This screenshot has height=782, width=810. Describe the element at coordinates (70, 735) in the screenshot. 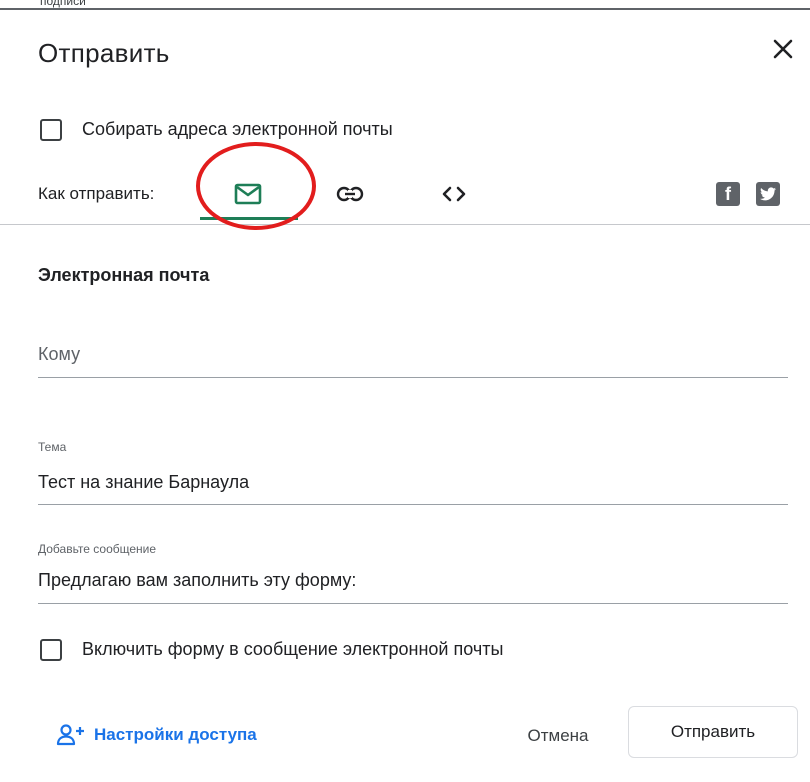

I see `add-person-icon` at that location.